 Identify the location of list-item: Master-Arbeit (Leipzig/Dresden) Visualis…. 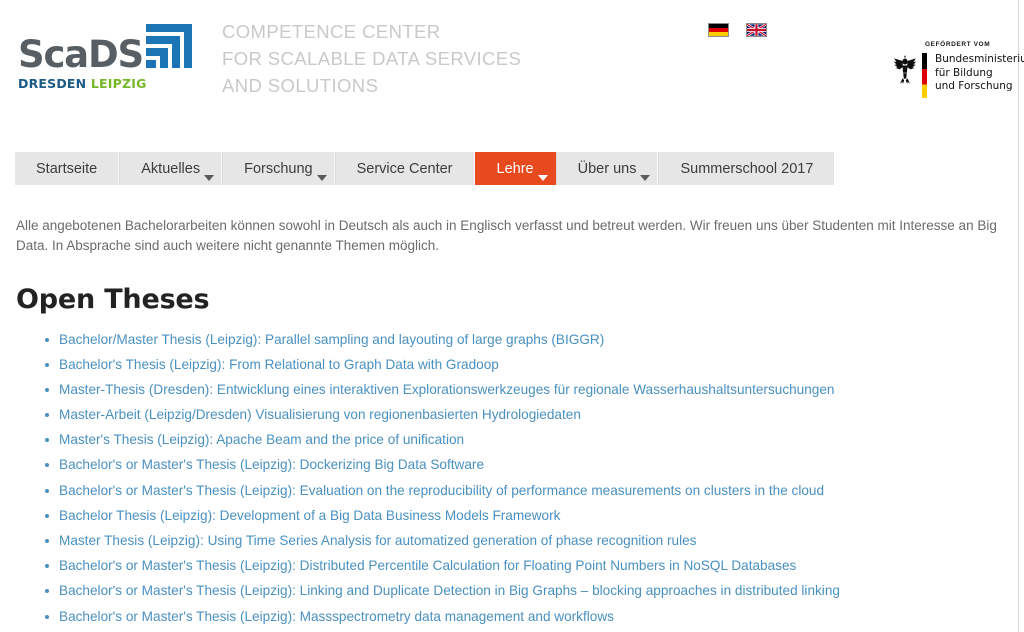
(525, 415).